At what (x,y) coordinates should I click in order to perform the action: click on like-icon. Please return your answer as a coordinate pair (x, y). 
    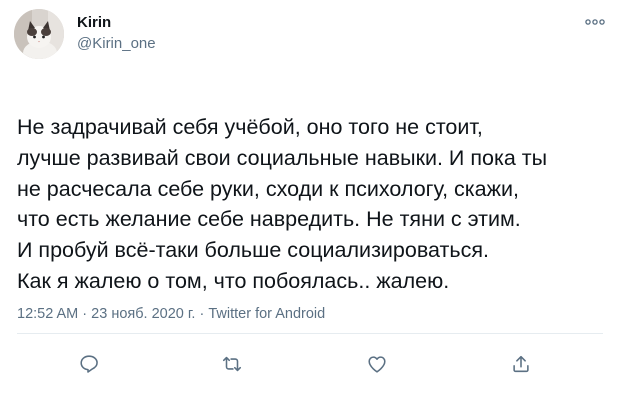
    Looking at the image, I should click on (377, 364).